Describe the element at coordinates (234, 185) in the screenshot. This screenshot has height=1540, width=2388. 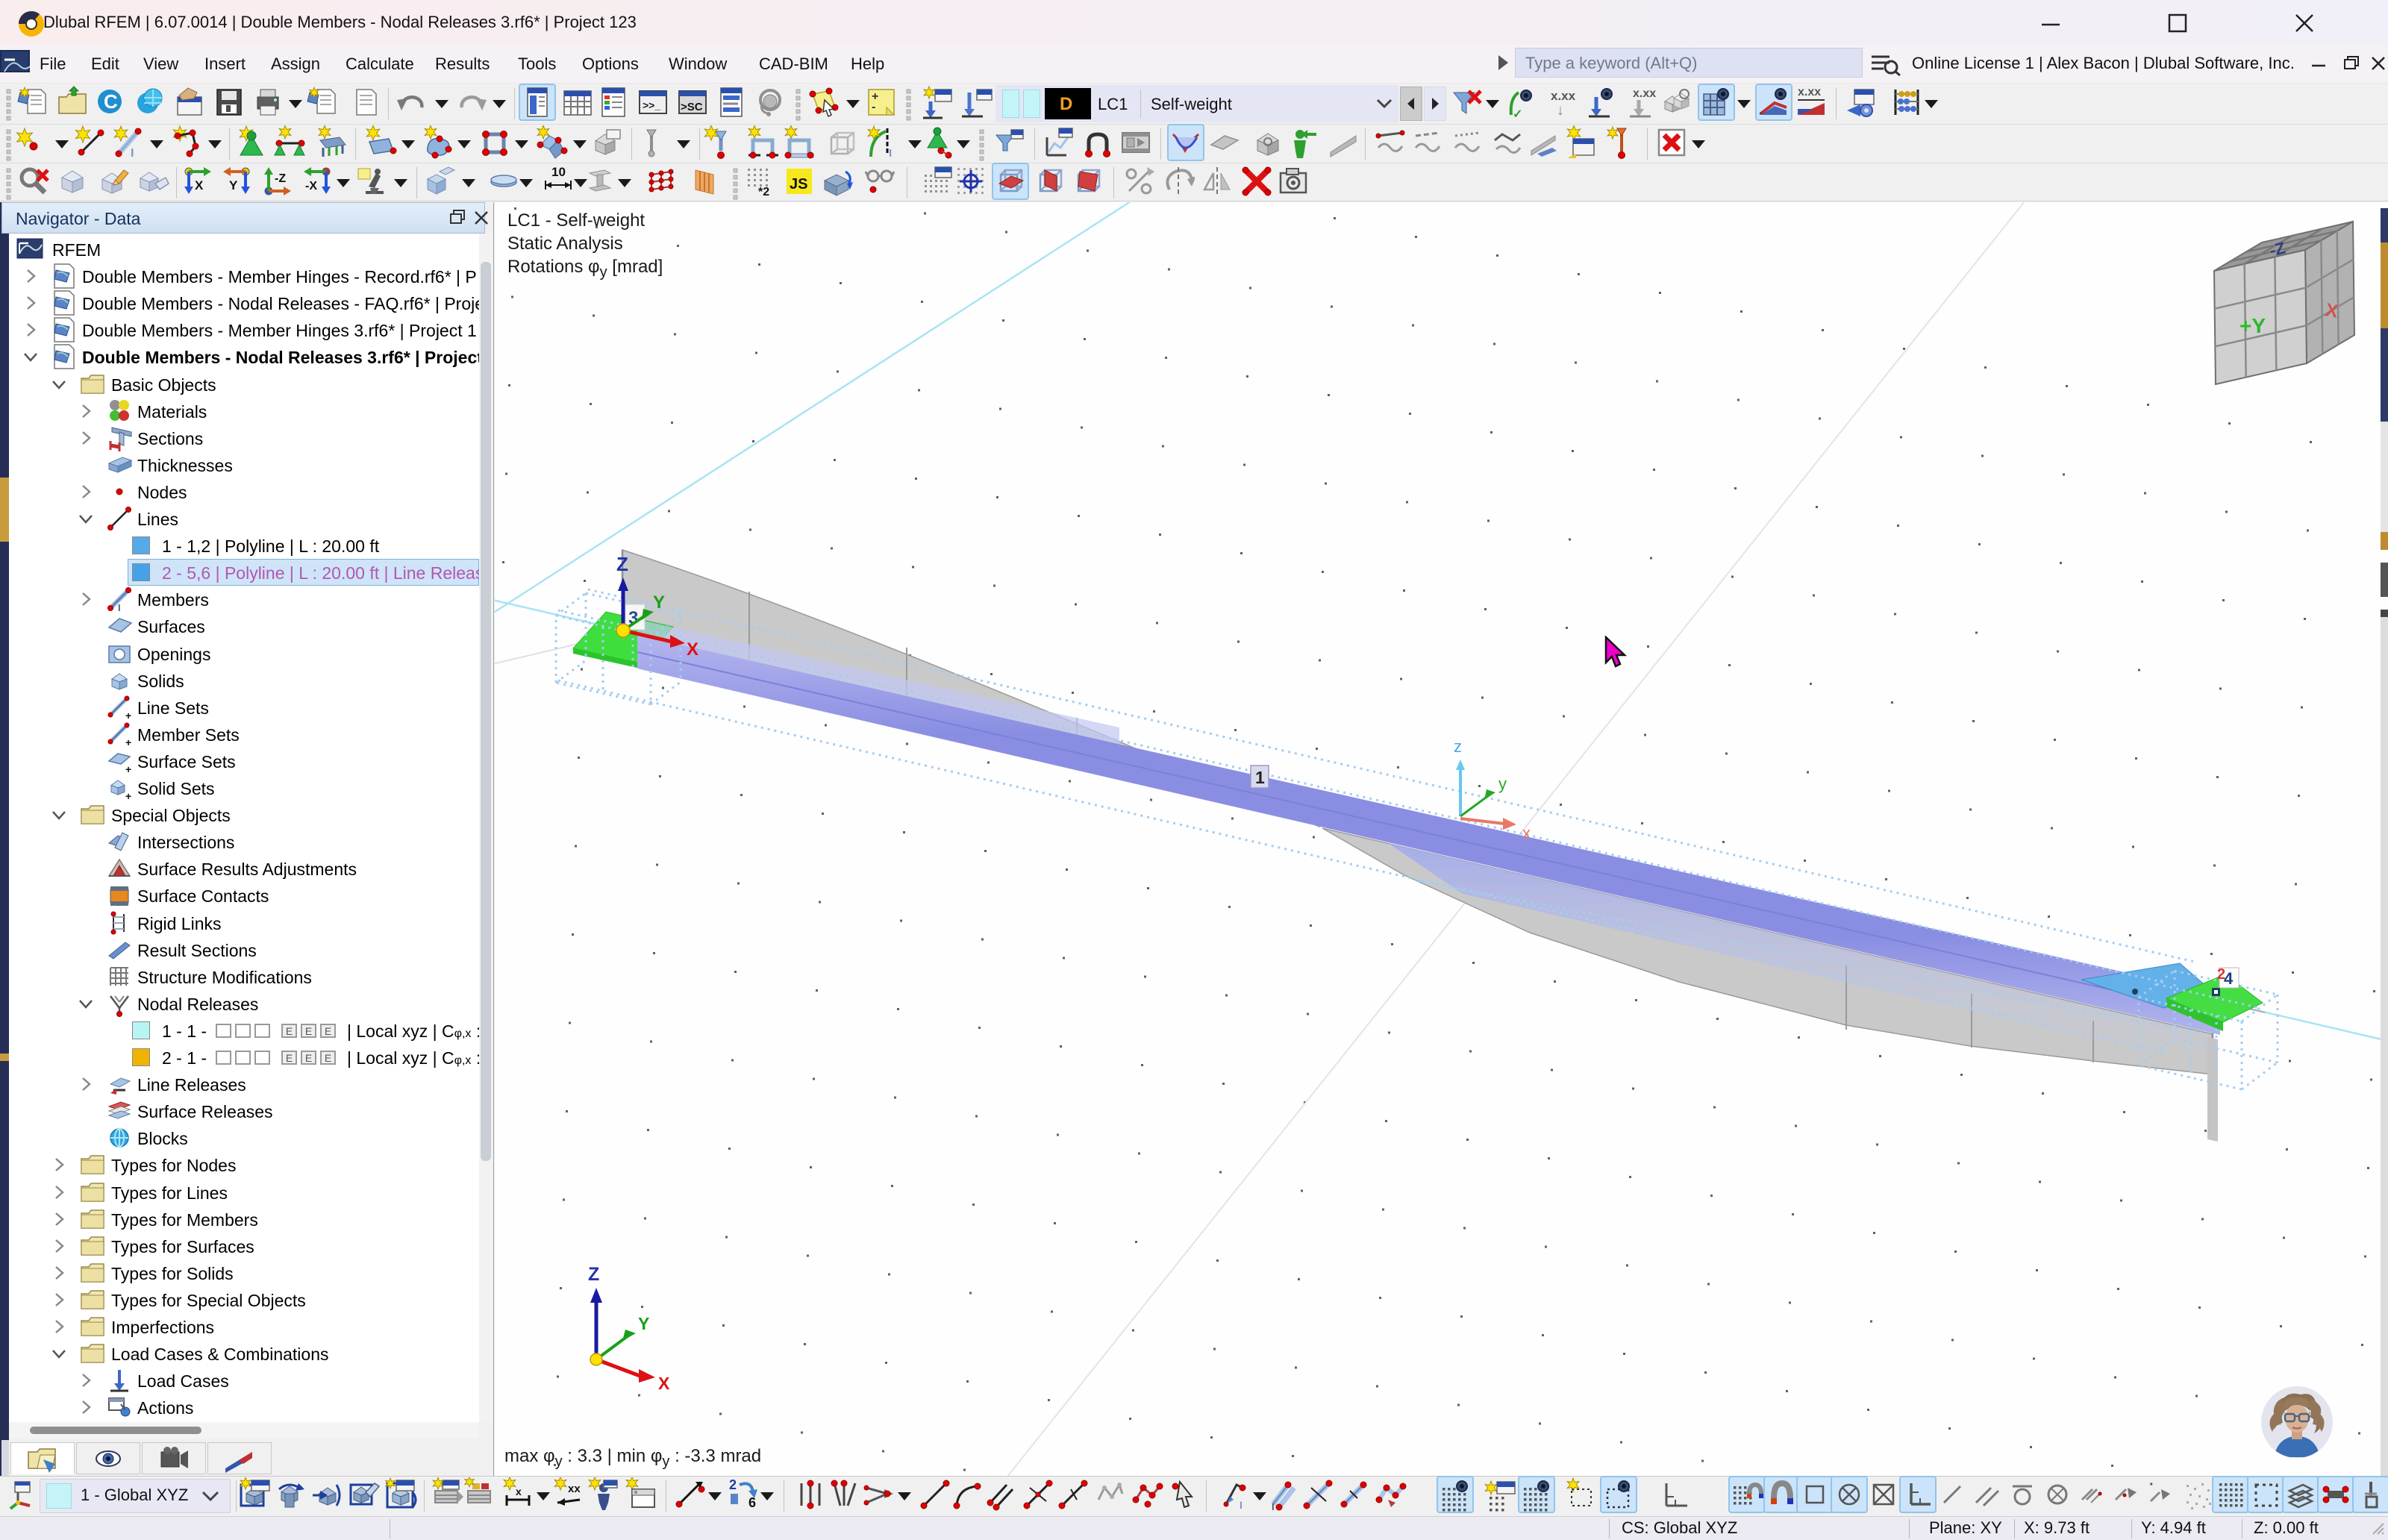
I see `svg-text: Y` at that location.